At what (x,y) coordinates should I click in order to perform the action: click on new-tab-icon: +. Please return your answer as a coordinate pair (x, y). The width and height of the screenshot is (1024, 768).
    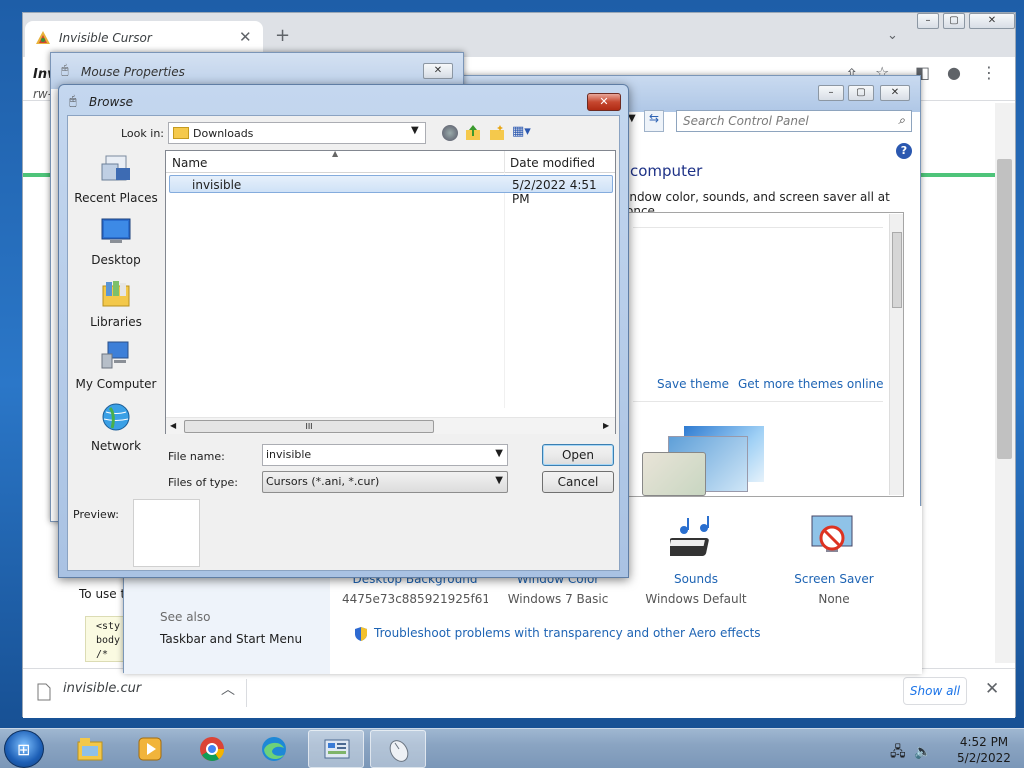
    Looking at the image, I should click on (282, 35).